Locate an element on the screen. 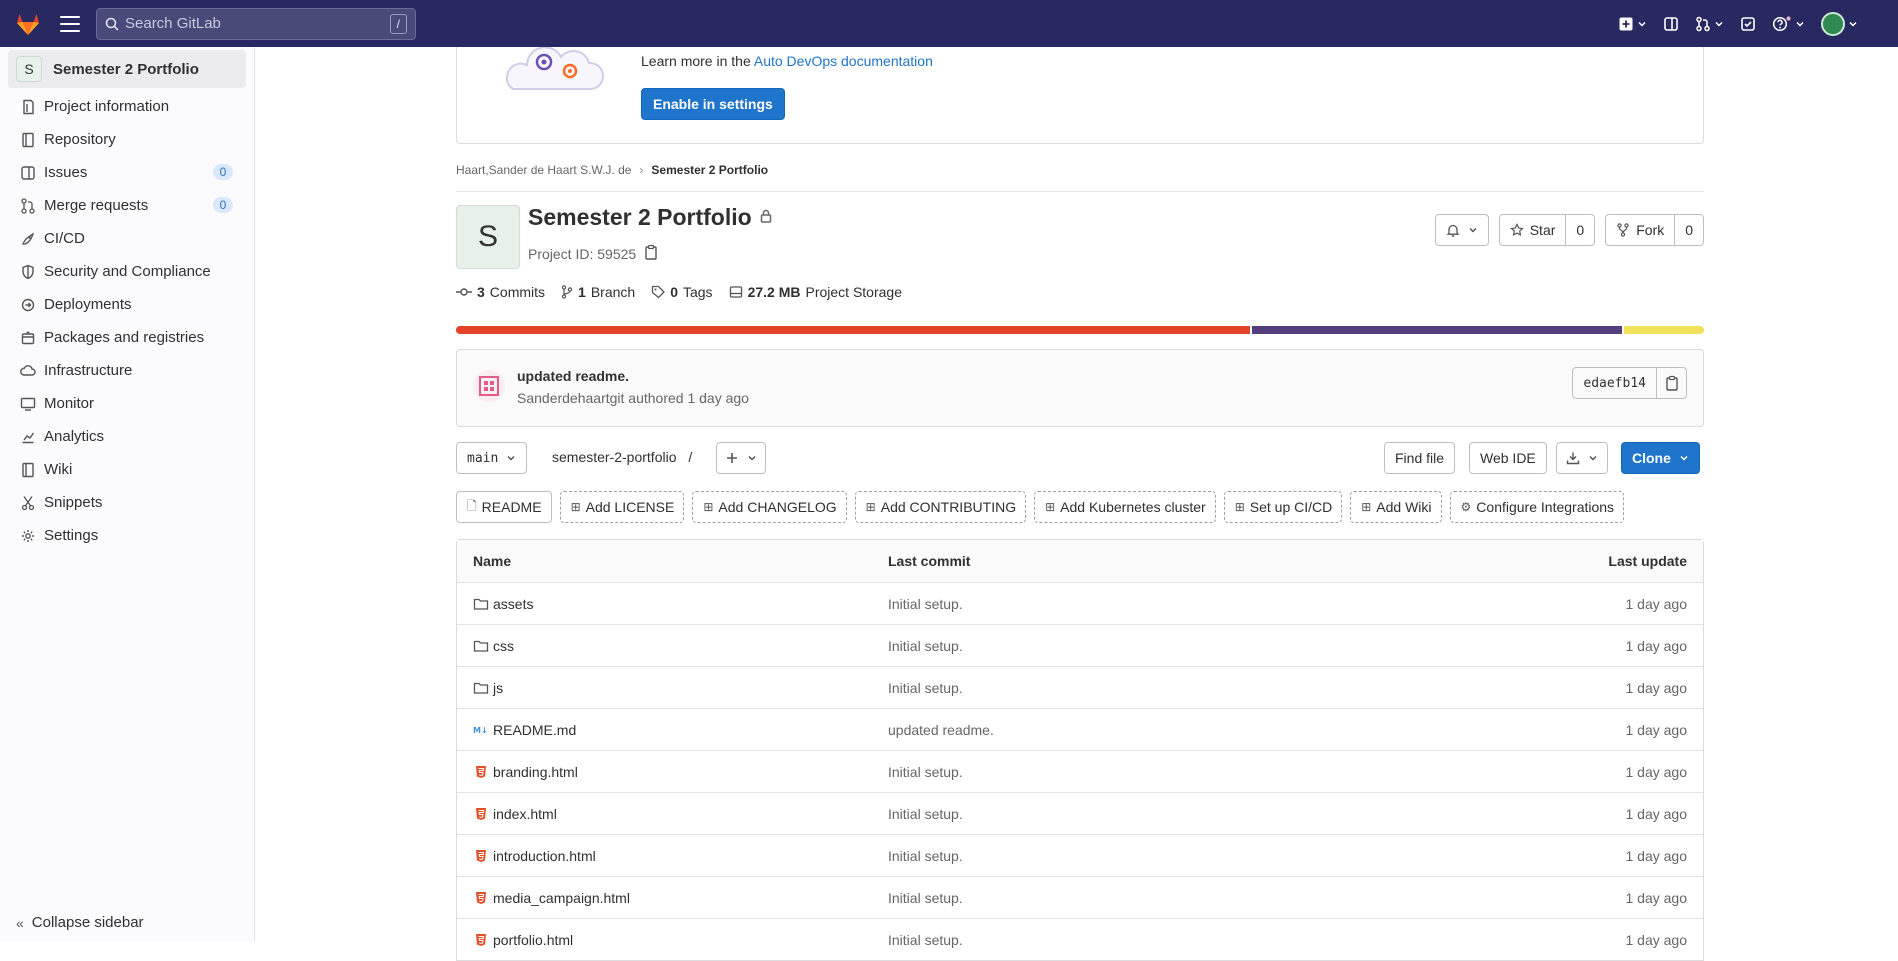 Image resolution: width=1898 pixels, height=961 pixels. sidebar-item-repository: Repository is located at coordinates (127, 139).